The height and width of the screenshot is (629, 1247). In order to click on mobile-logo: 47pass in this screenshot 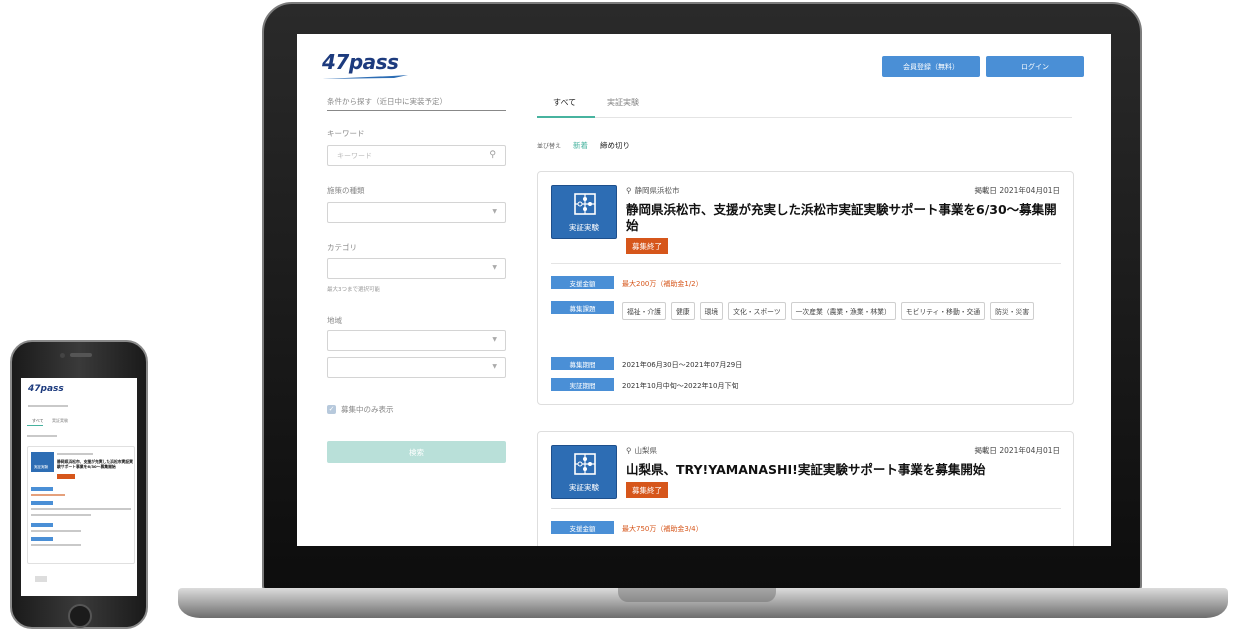, I will do `click(46, 389)`.